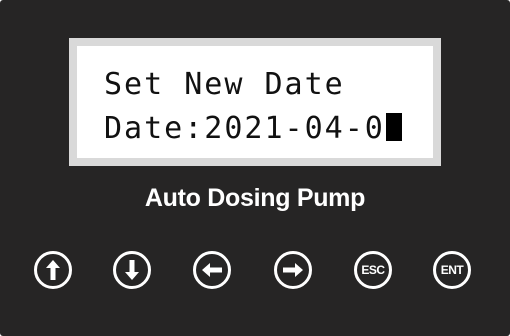 This screenshot has width=510, height=336. I want to click on right-button, so click(293, 270).